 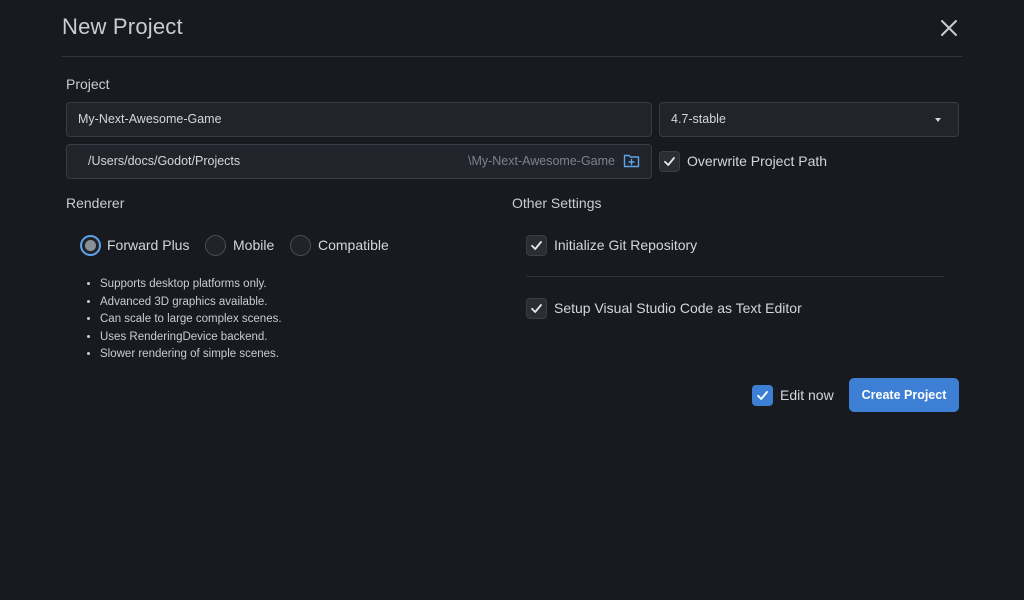 What do you see at coordinates (353, 245) in the screenshot?
I see `radio-compatible-label: Compatible` at bounding box center [353, 245].